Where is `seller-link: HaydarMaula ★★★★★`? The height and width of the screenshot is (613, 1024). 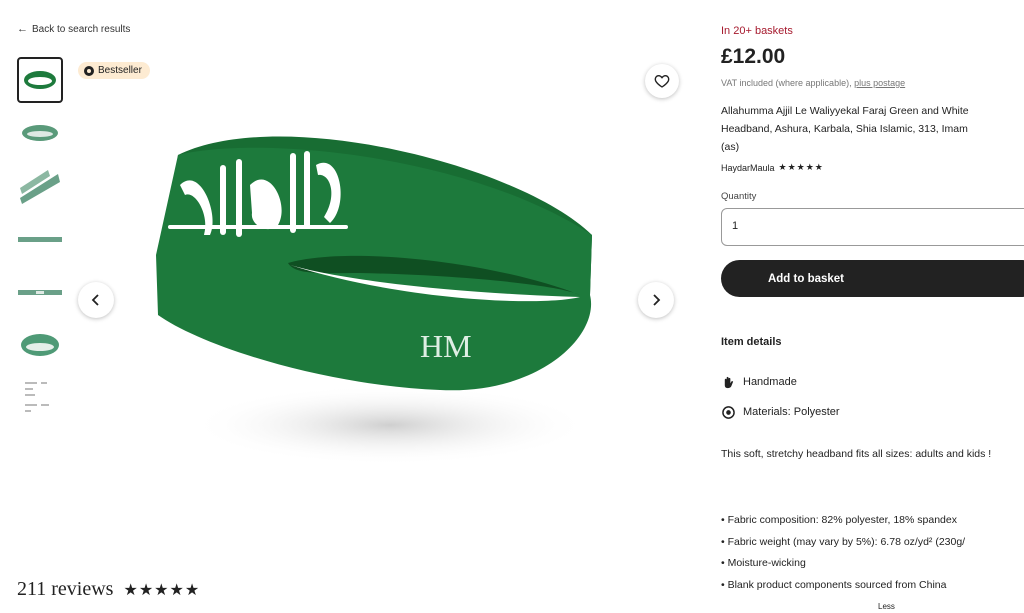
seller-link: HaydarMaula ★★★★★ is located at coordinates (772, 168).